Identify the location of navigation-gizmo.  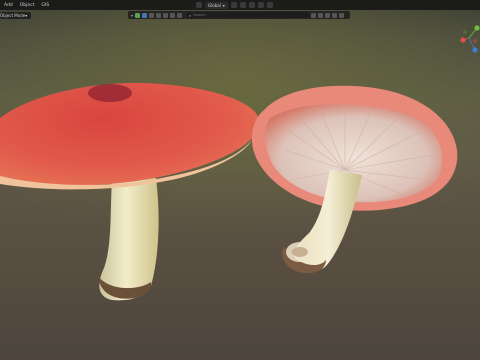
(467, 38).